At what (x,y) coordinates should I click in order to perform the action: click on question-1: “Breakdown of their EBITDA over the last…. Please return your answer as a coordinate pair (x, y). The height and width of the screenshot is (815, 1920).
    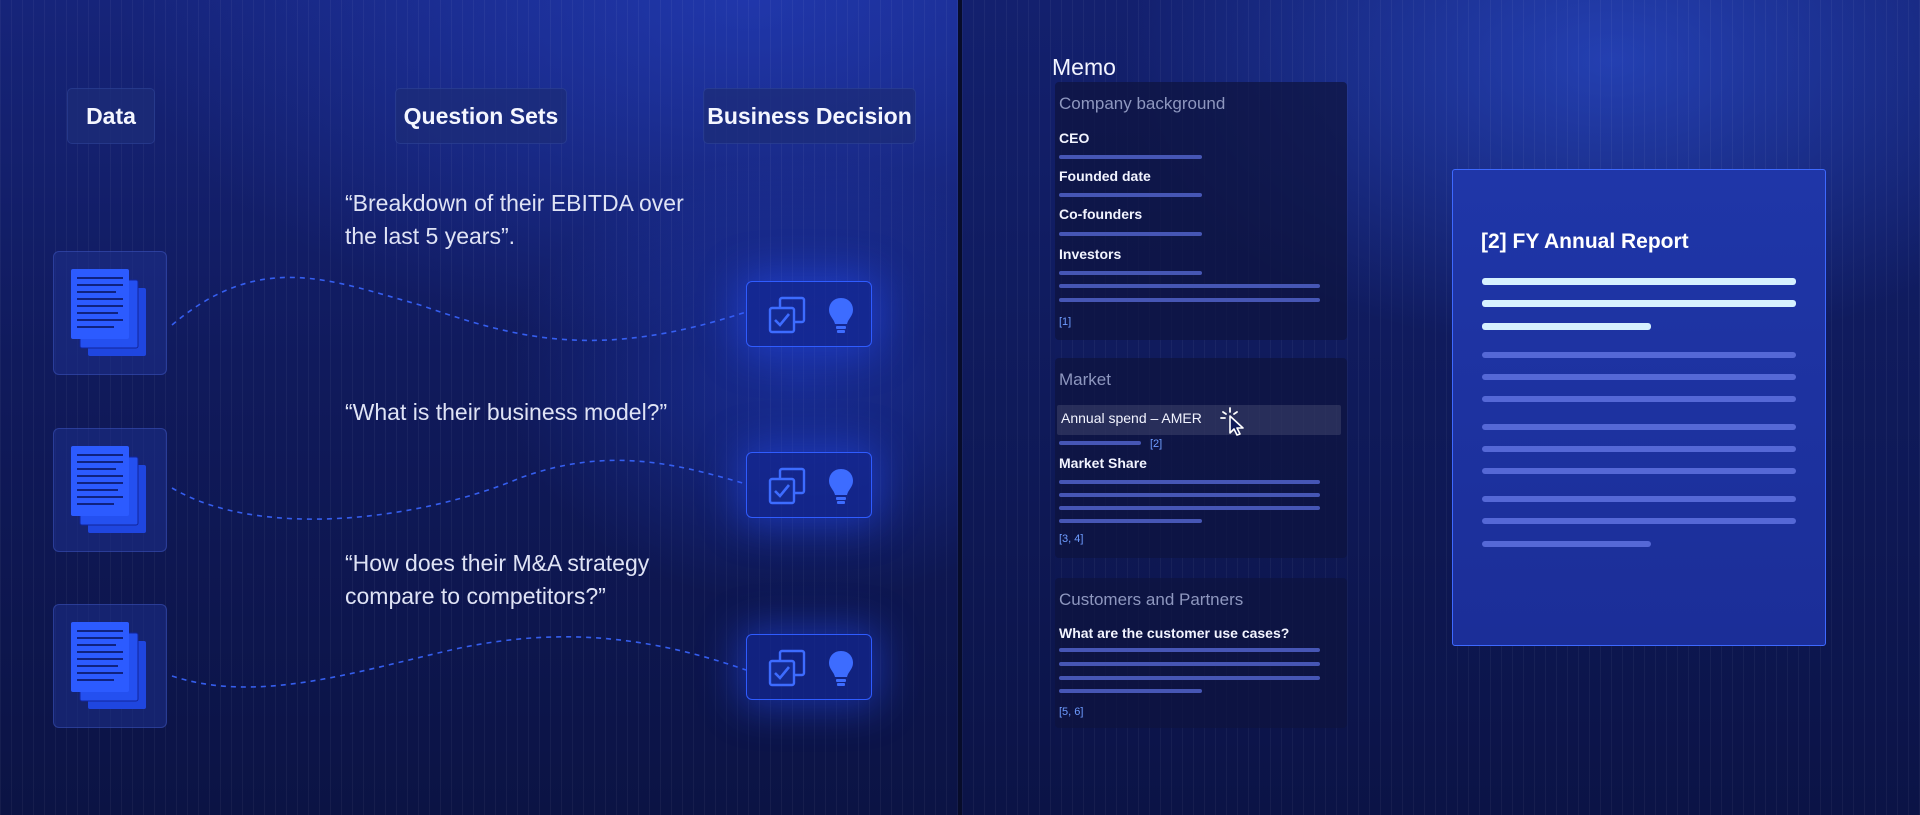
    Looking at the image, I should click on (514, 219).